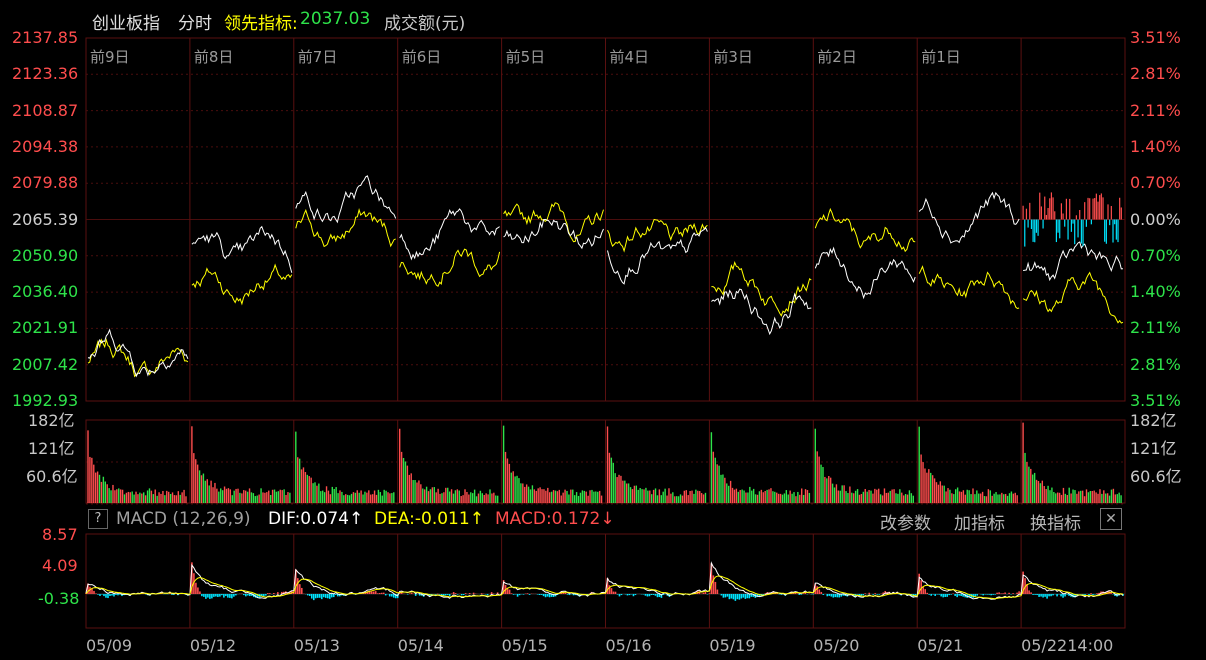 The image size is (1206, 660). I want to click on dif-value: DIF:0.074↑, so click(316, 519).